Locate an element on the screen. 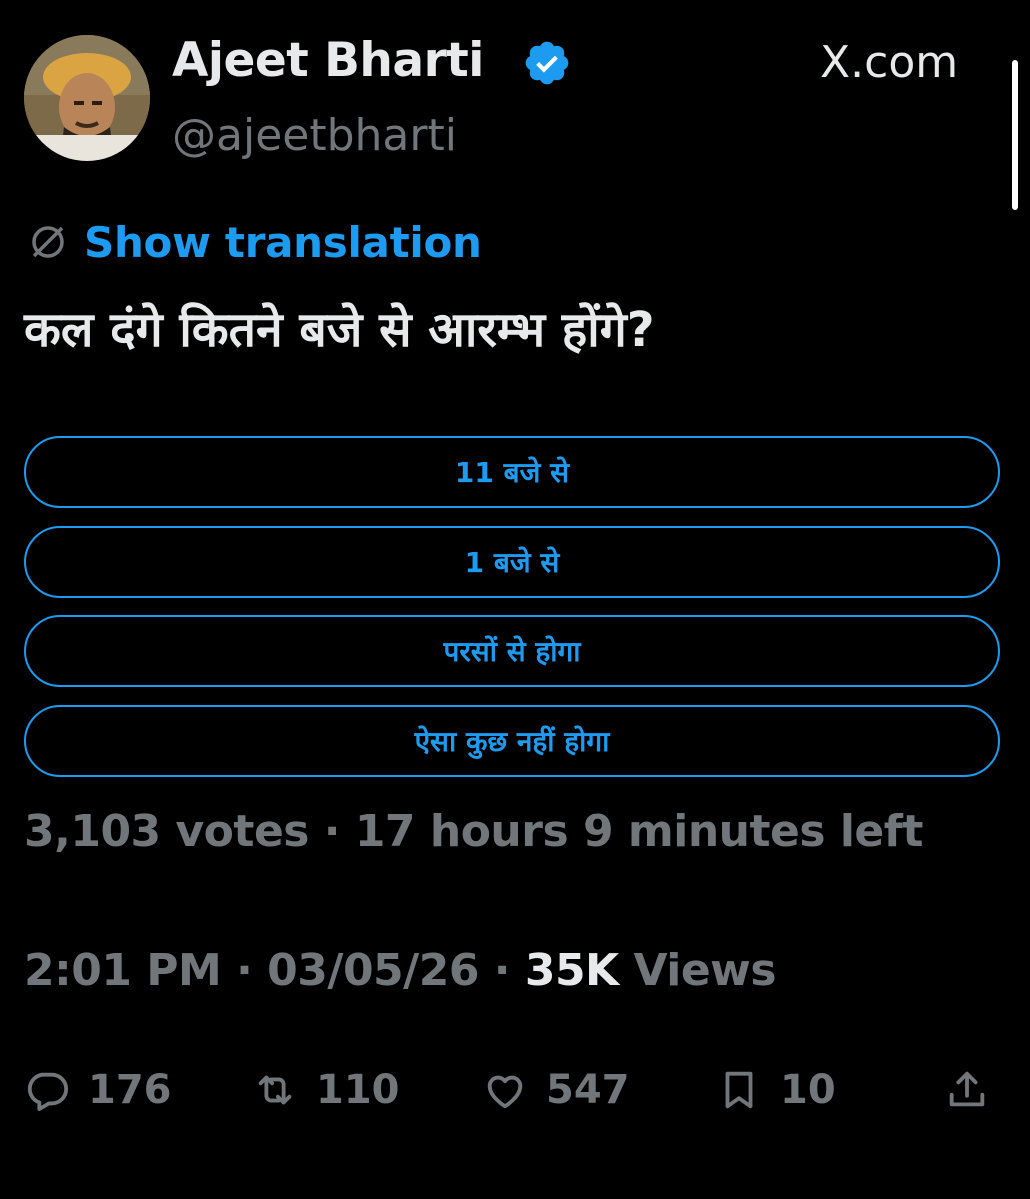 The image size is (1030, 1199). poll-option-2: 1 बजे से is located at coordinates (512, 562).